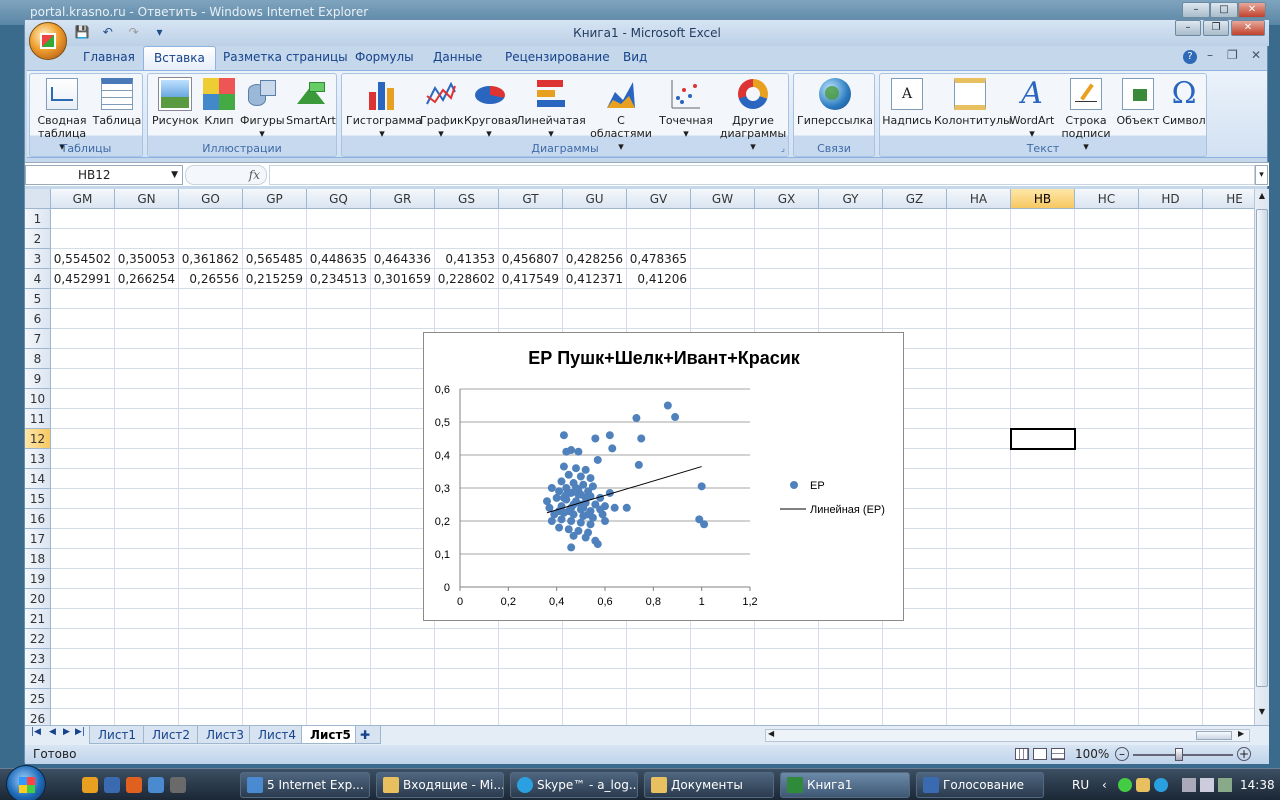 The image size is (1280, 800). I want to click on hyperlink-button: Гиперссылка, so click(835, 102).